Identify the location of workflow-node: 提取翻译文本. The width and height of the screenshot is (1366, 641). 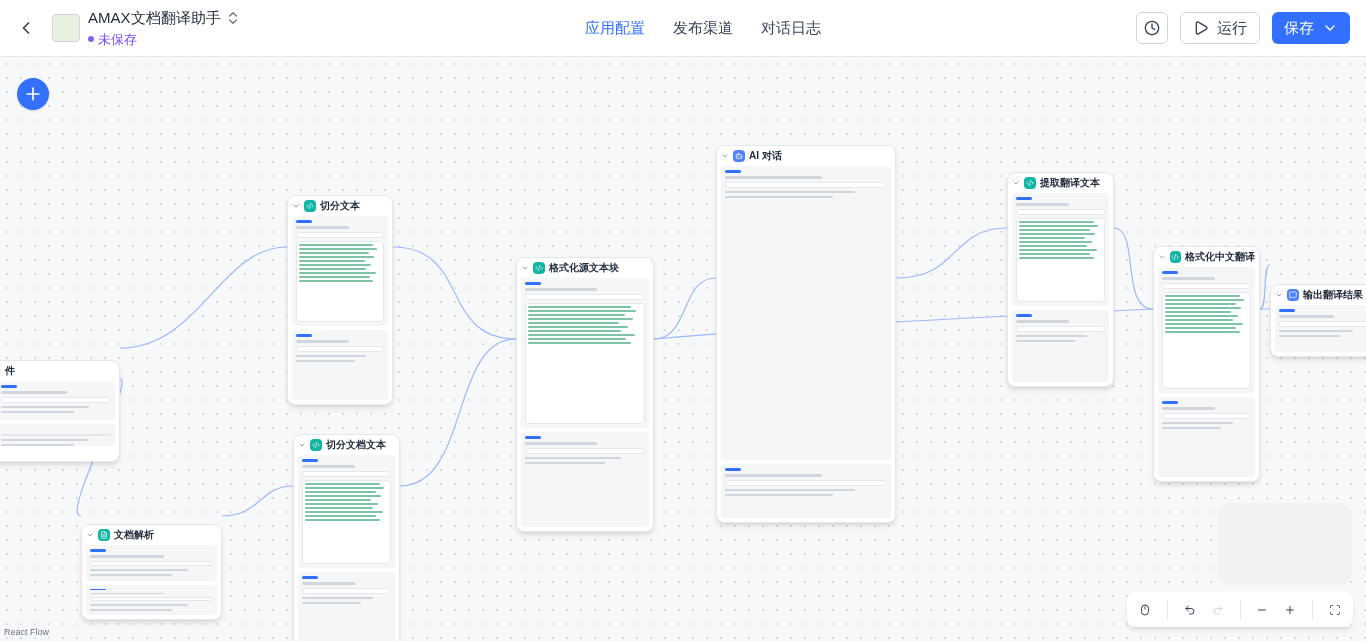
(1060, 279).